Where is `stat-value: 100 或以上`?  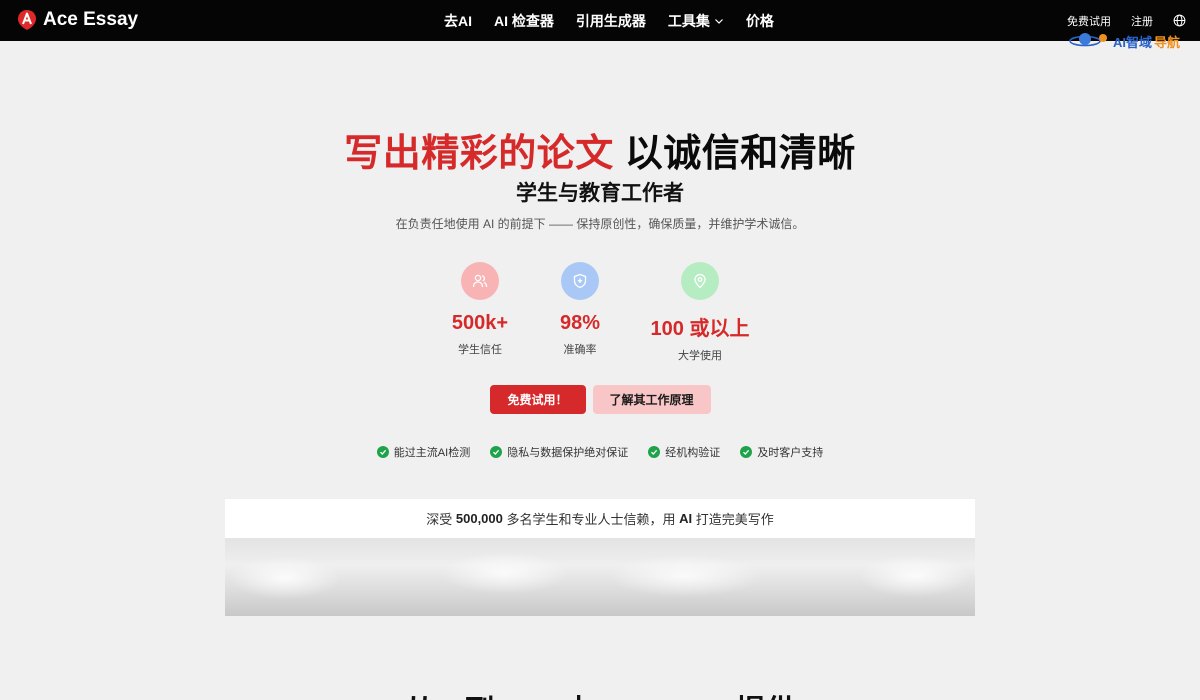 stat-value: 100 或以上 is located at coordinates (700, 329).